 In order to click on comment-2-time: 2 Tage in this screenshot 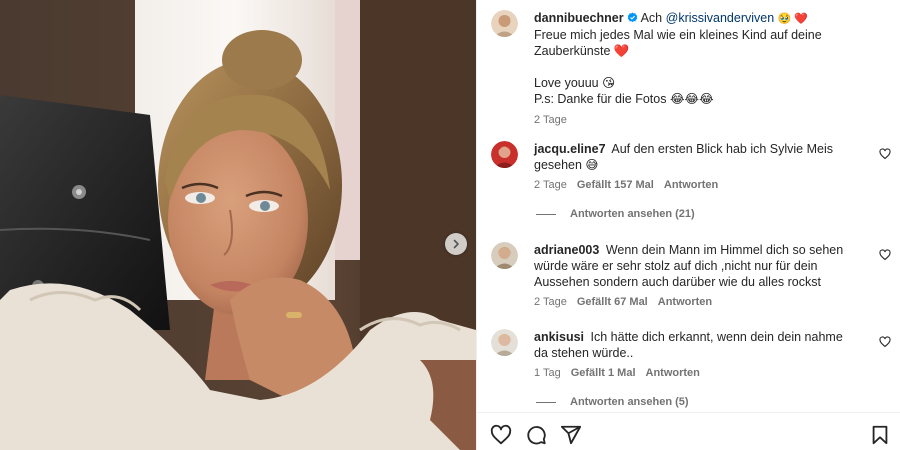, I will do `click(550, 302)`.